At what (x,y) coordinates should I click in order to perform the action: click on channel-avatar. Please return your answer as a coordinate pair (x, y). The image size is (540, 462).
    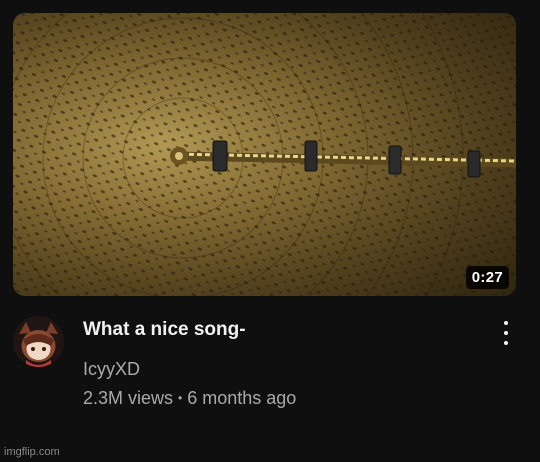
    Looking at the image, I should click on (38, 341).